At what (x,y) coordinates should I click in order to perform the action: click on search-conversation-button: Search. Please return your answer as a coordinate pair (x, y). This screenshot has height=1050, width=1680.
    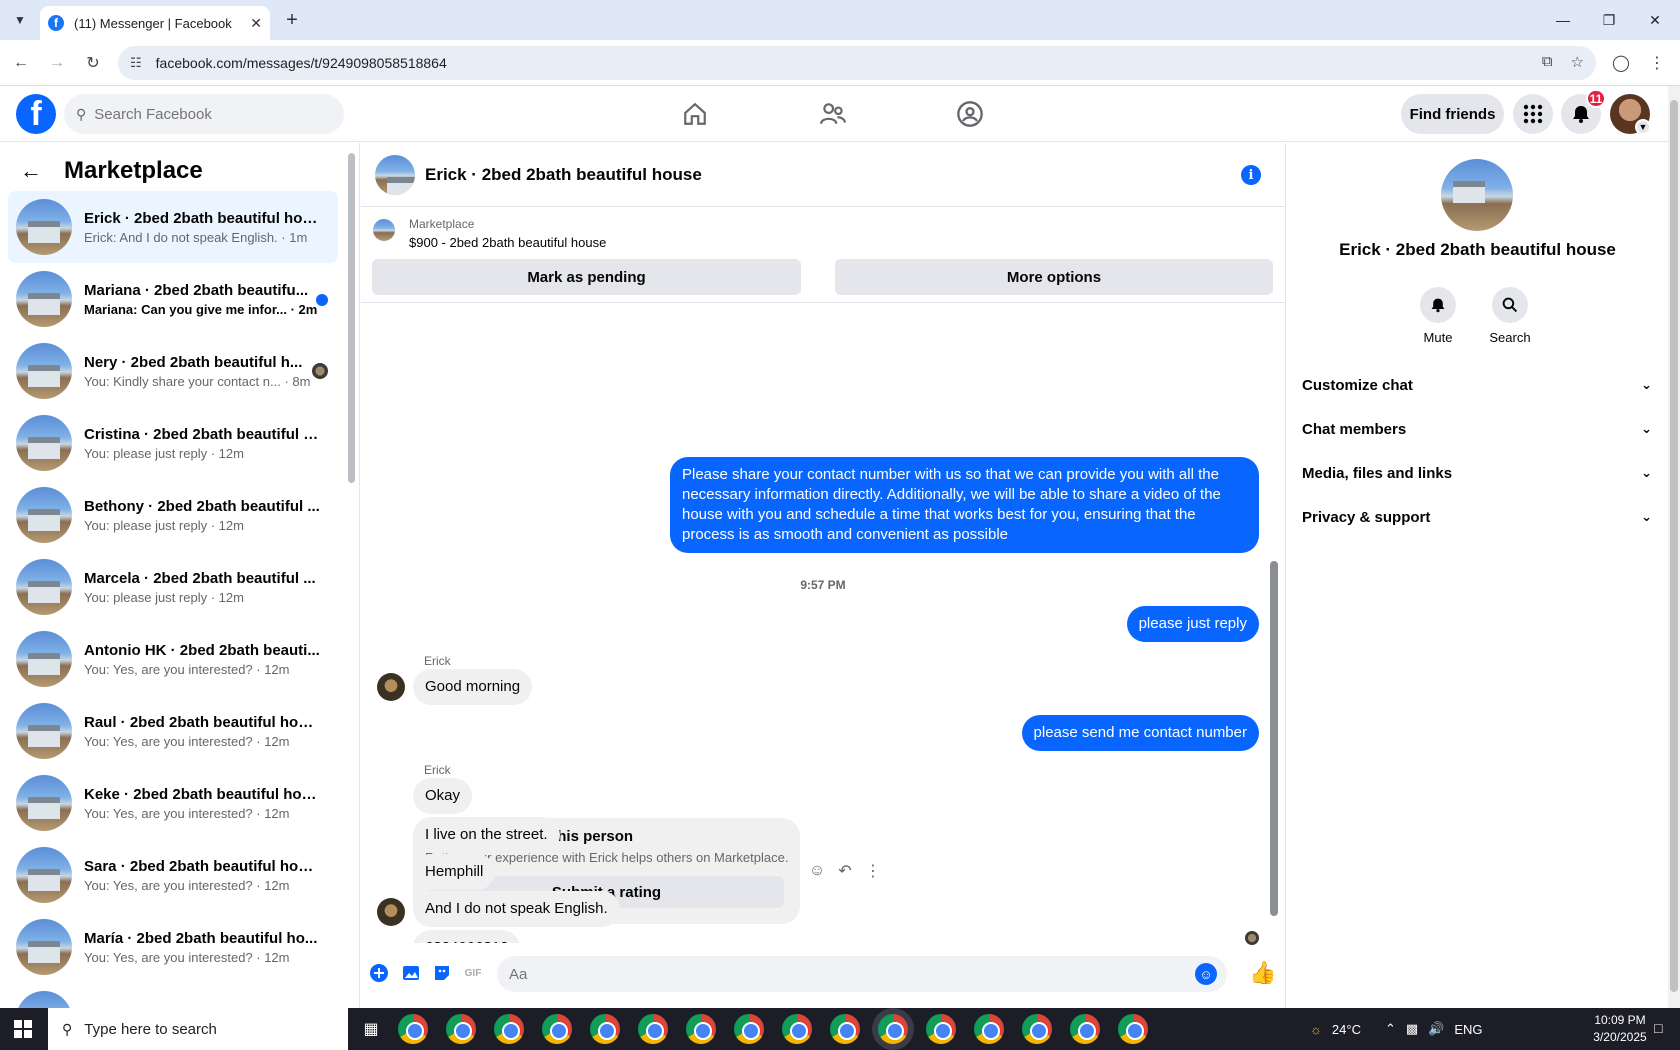
    Looking at the image, I should click on (1510, 316).